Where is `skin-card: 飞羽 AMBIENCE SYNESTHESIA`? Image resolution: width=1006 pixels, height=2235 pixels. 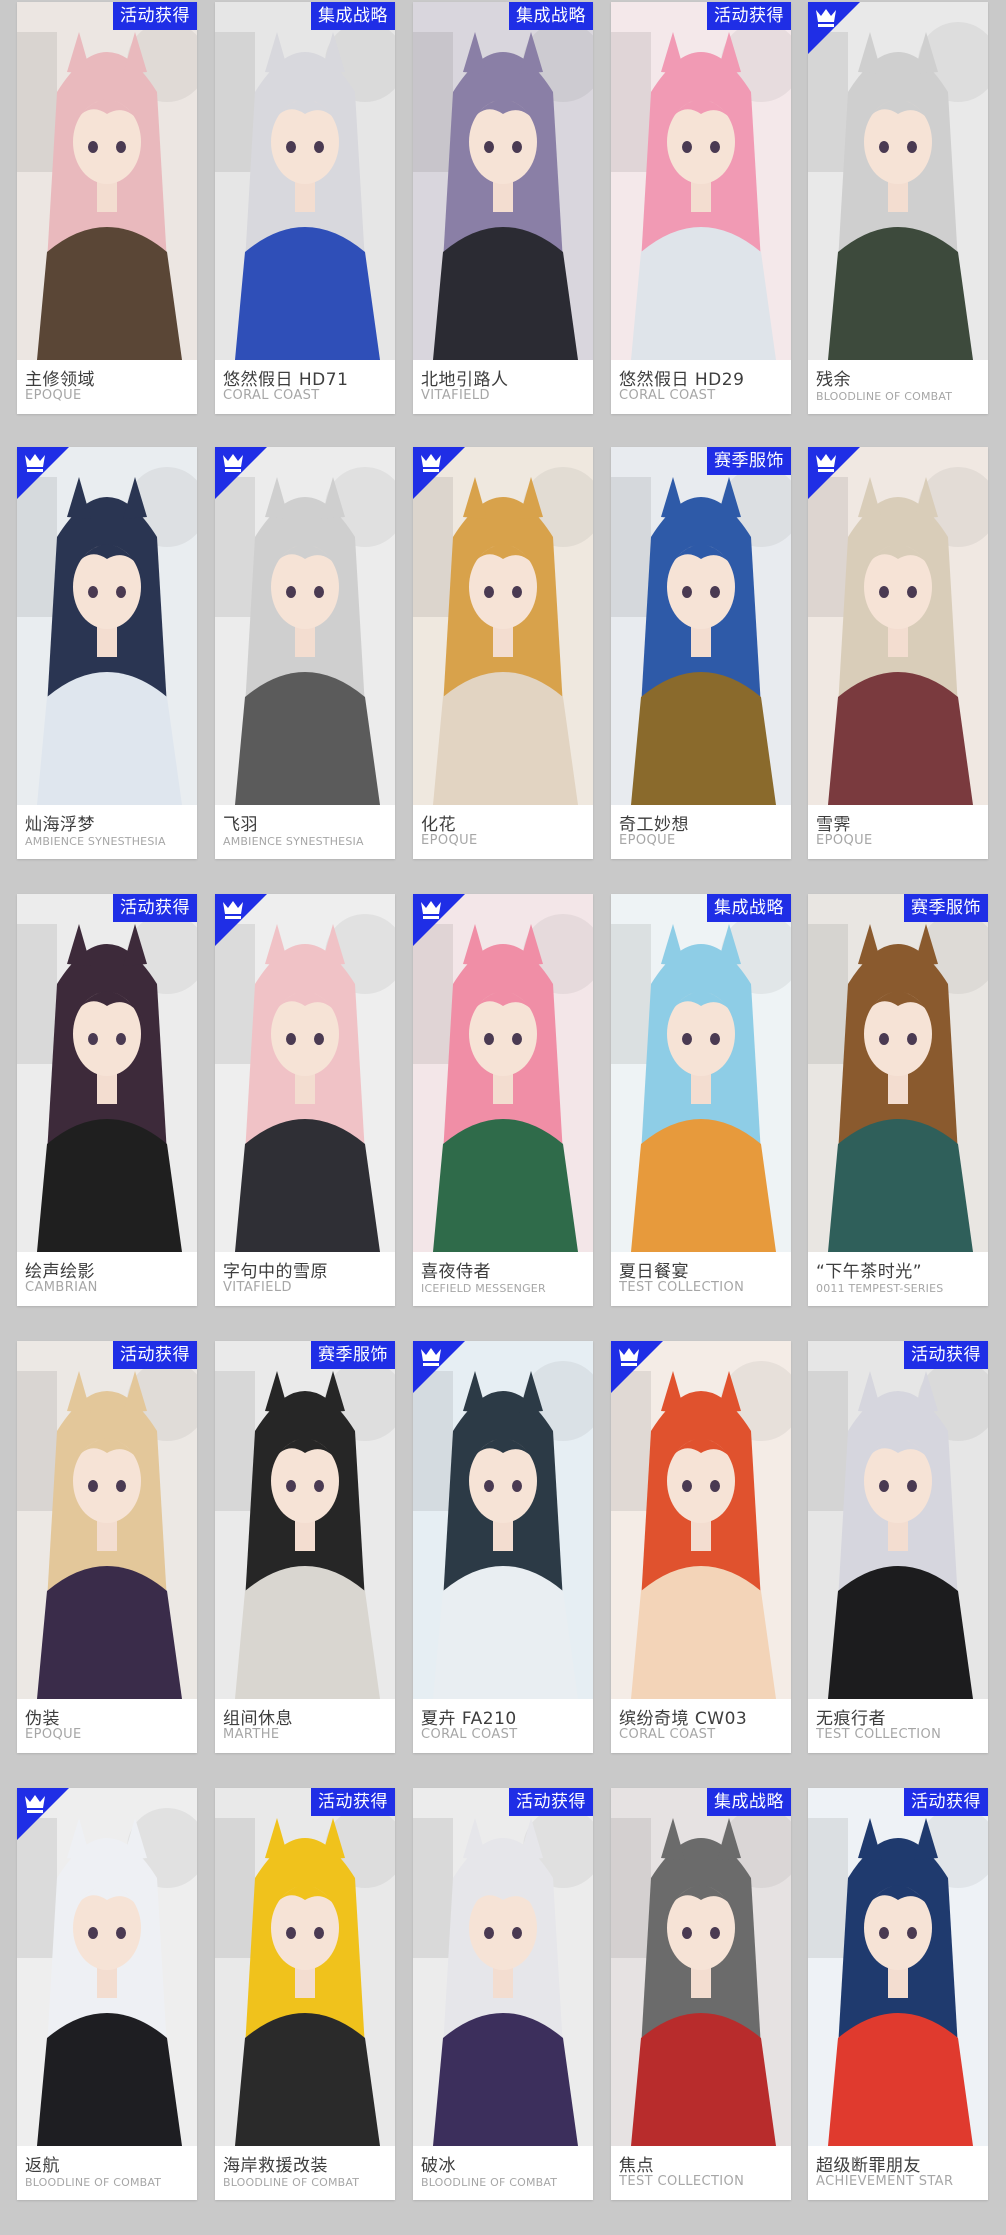
skin-card: 飞羽 AMBIENCE SYNESTHESIA is located at coordinates (305, 653).